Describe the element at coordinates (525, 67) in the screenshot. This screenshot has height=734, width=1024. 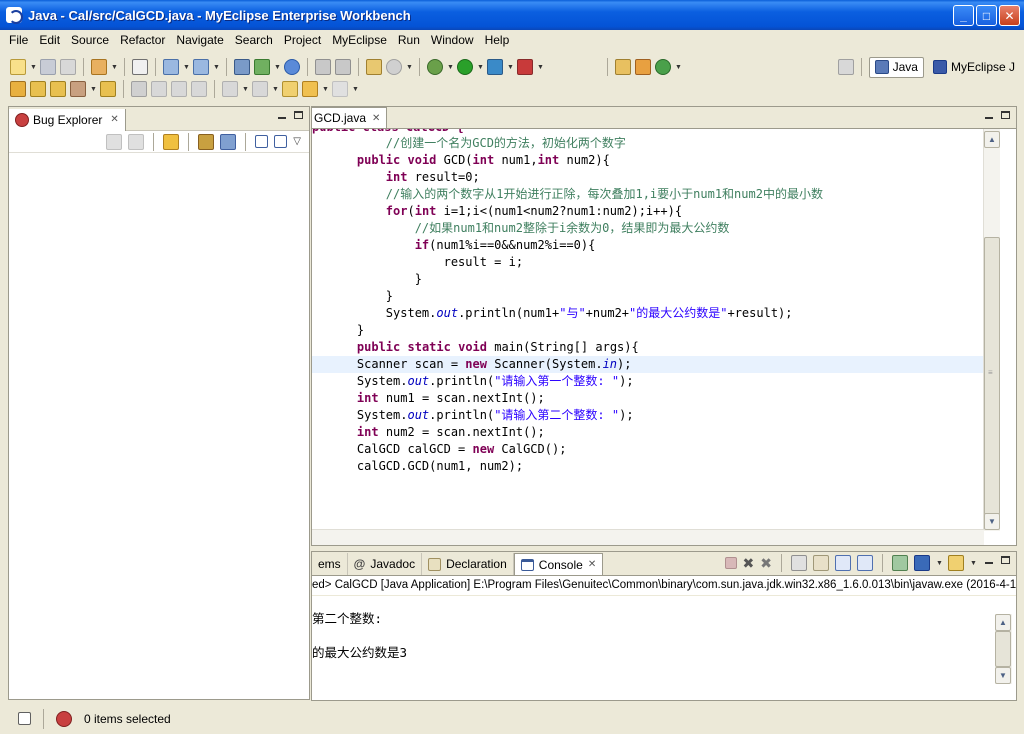
I see `profile-icon` at that location.